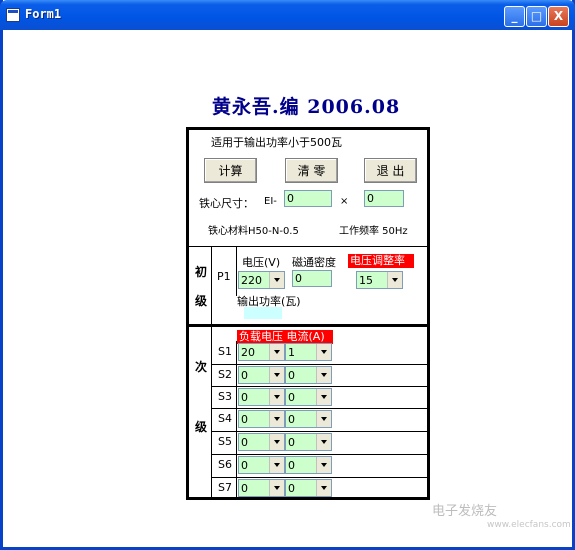 This screenshot has height=550, width=575. What do you see at coordinates (428, 313) in the screenshot?
I see `frame-right` at bounding box center [428, 313].